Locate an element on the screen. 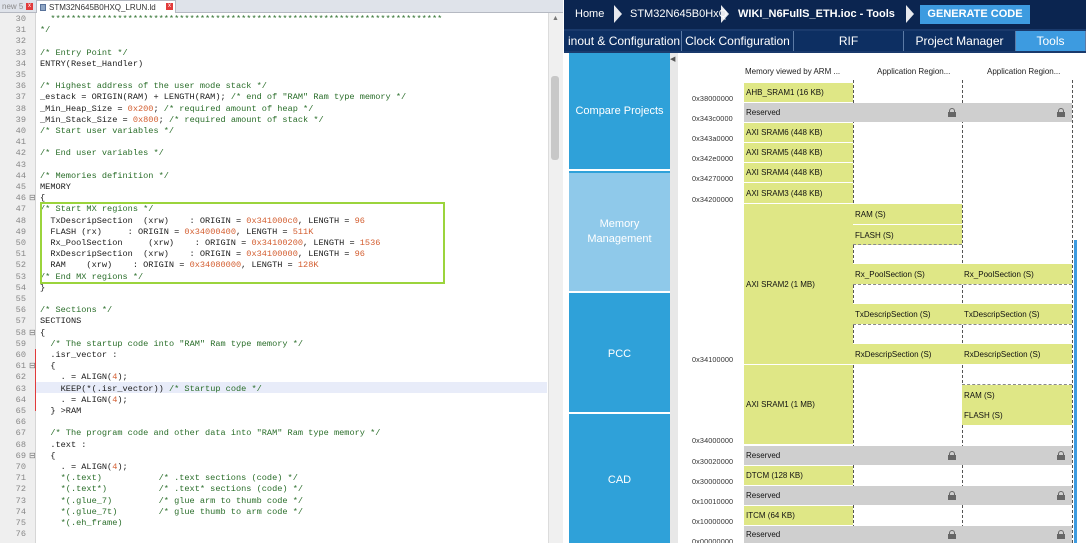 Image resolution: width=1086 pixels, height=543 pixels. line-number: 50 is located at coordinates (20, 243).